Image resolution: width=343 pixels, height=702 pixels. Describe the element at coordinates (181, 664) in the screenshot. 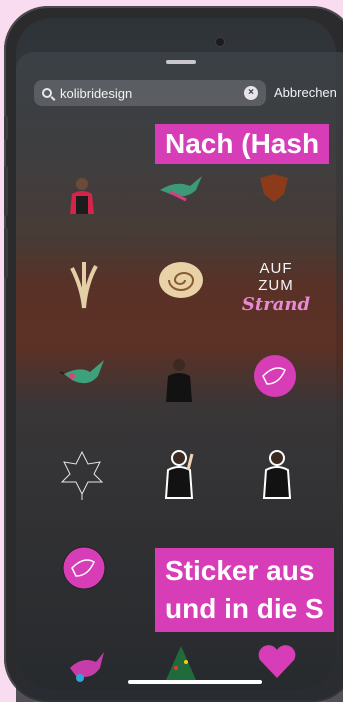

I see `sticker-christmas-tree` at that location.